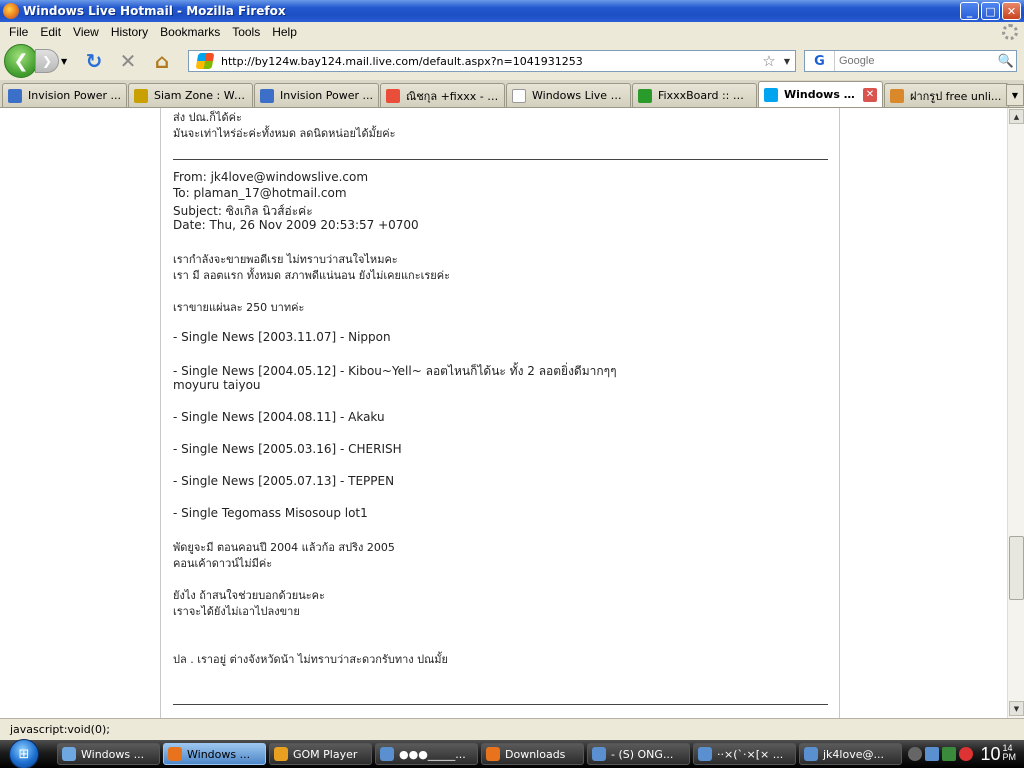 The width and height of the screenshot is (1024, 768). Describe the element at coordinates (787, 61) in the screenshot. I see `url-history-dropdown-icon: ▼` at that location.